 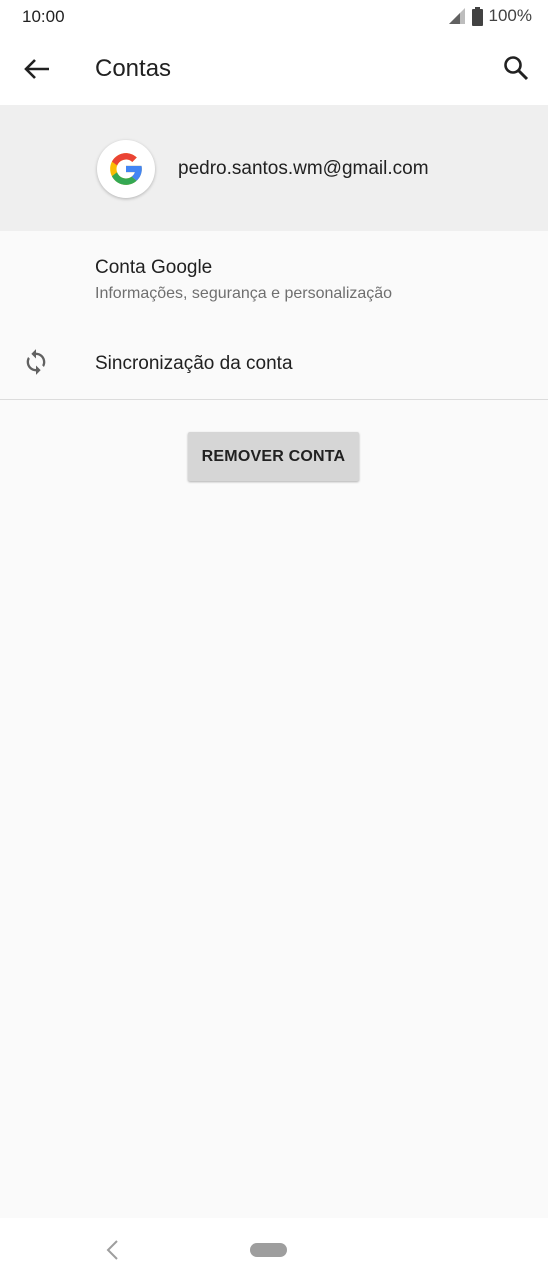 I want to click on navigation-bar, so click(x=274, y=1250).